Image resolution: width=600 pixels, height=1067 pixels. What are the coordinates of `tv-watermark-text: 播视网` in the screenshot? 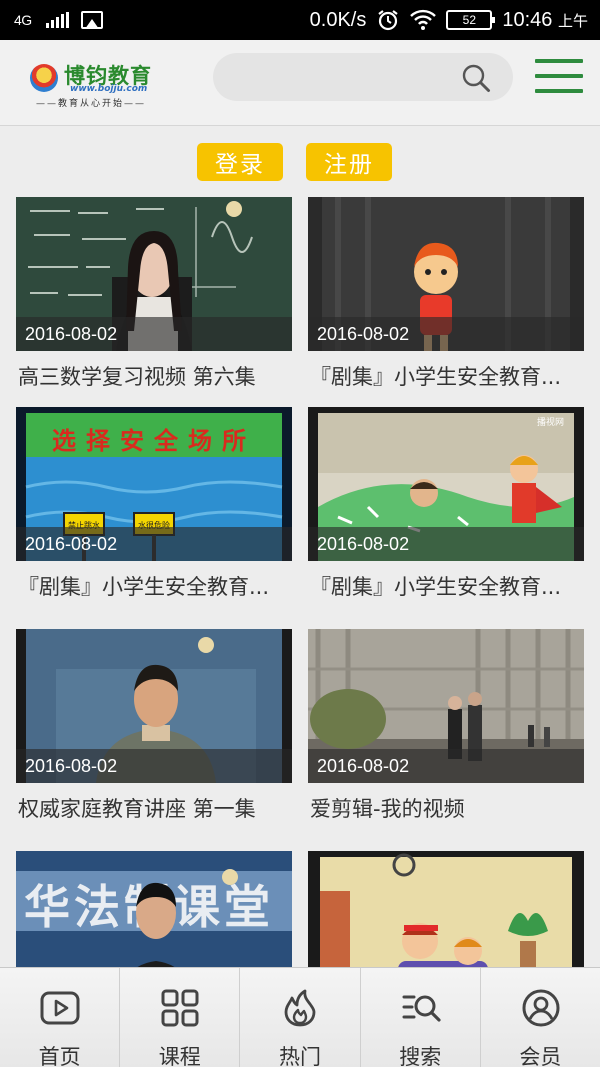 It's located at (550, 422).